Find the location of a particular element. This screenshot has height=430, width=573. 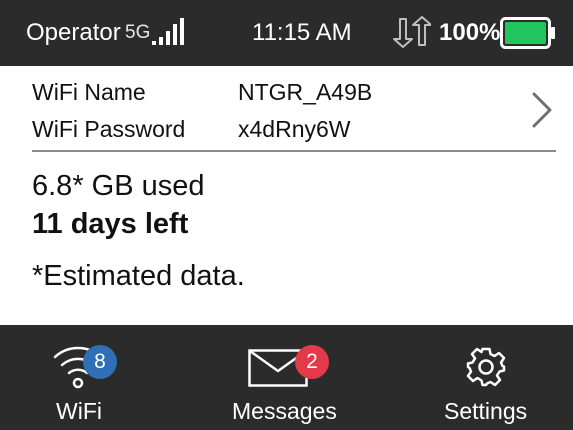

nav-wifi-button: 8 WiFi is located at coordinates (95, 377).